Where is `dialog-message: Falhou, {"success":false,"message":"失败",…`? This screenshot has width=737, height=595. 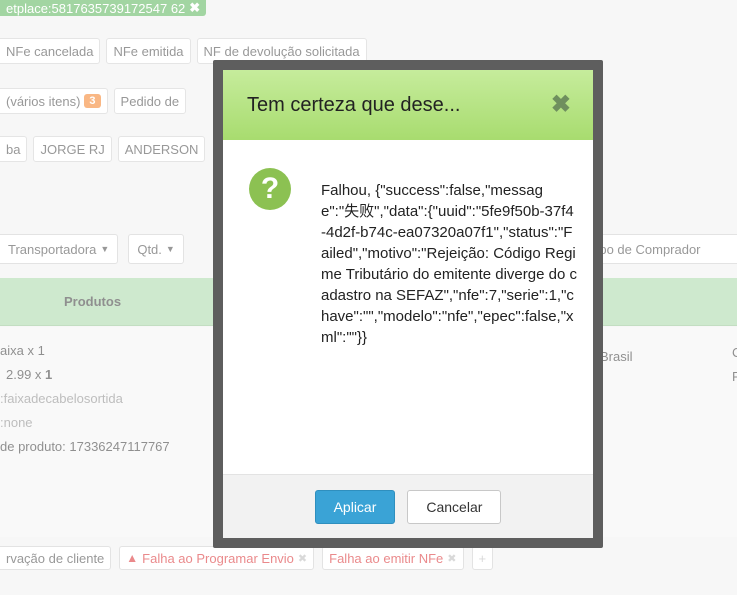
dialog-message: Falhou, {"success":false,"message":"失败",… is located at coordinates (449, 264).